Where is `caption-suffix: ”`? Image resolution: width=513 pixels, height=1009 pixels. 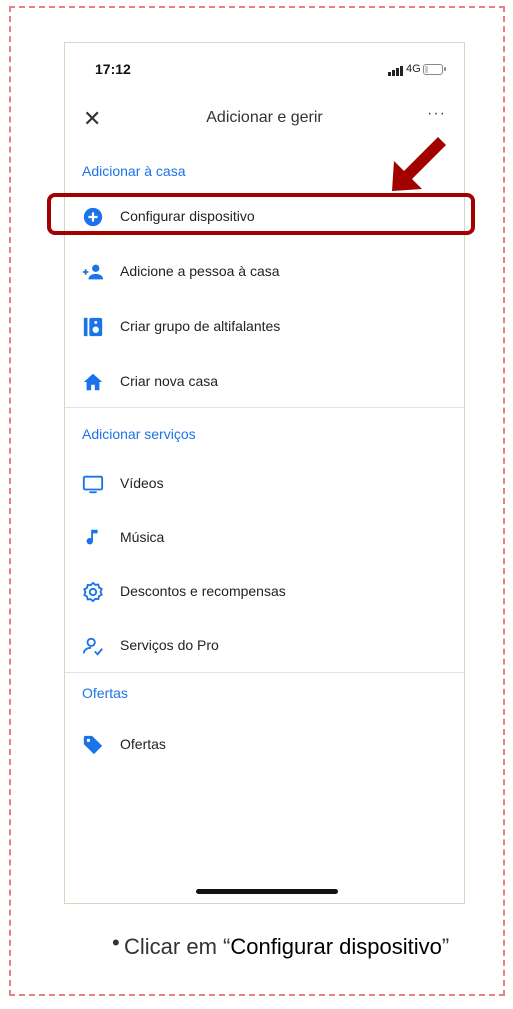
caption-suffix: ” is located at coordinates (445, 946).